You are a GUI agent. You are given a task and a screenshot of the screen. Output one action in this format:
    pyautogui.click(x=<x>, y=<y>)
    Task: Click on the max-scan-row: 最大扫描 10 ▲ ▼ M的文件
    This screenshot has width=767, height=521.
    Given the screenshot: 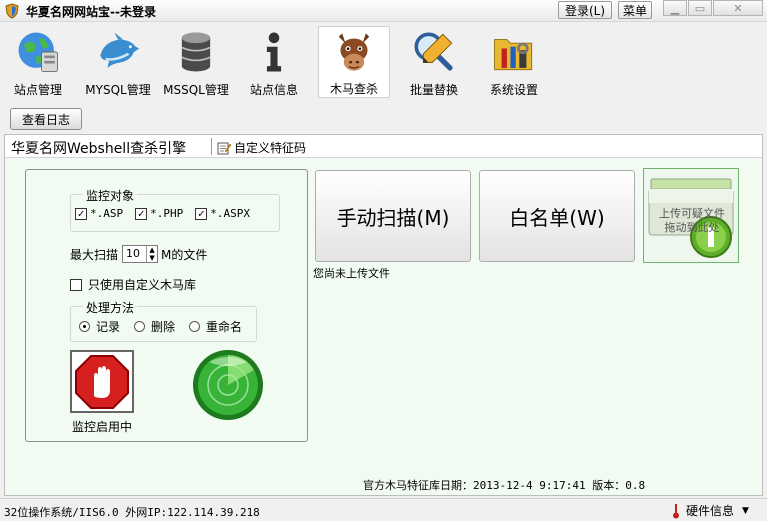 What is the action you would take?
    pyautogui.click(x=138, y=254)
    